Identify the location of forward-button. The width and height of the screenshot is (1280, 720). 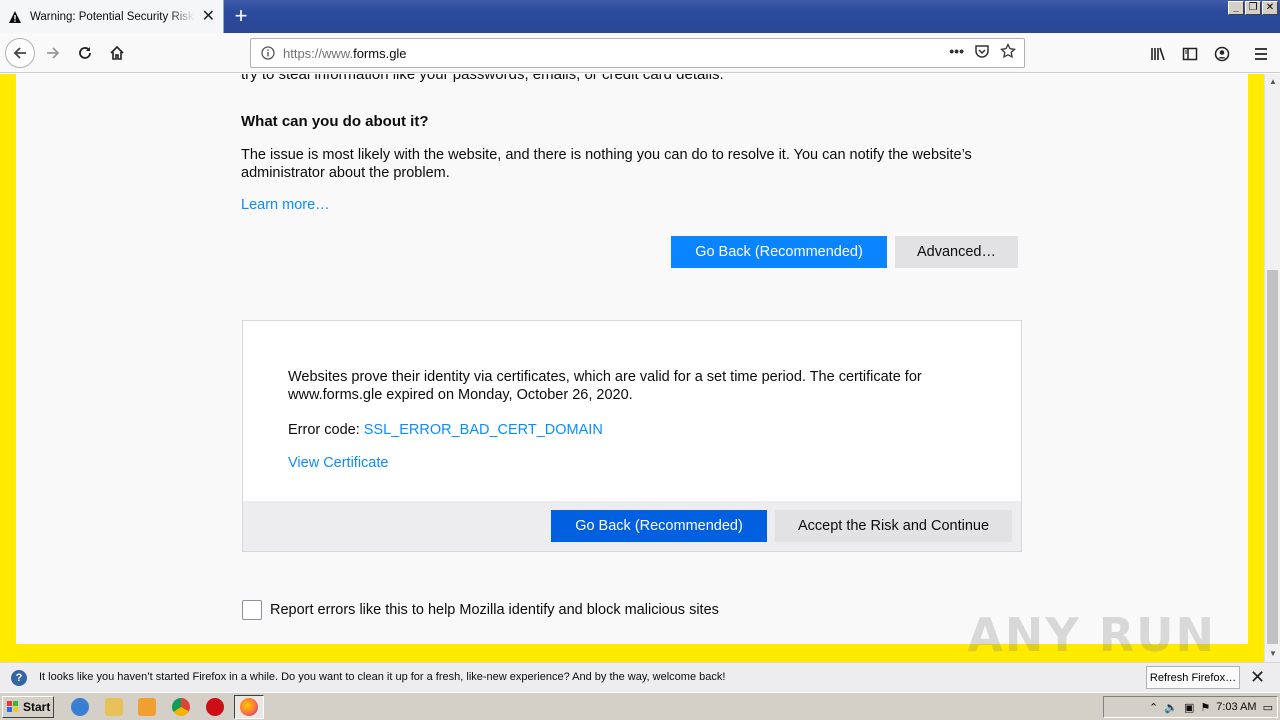
(53, 53).